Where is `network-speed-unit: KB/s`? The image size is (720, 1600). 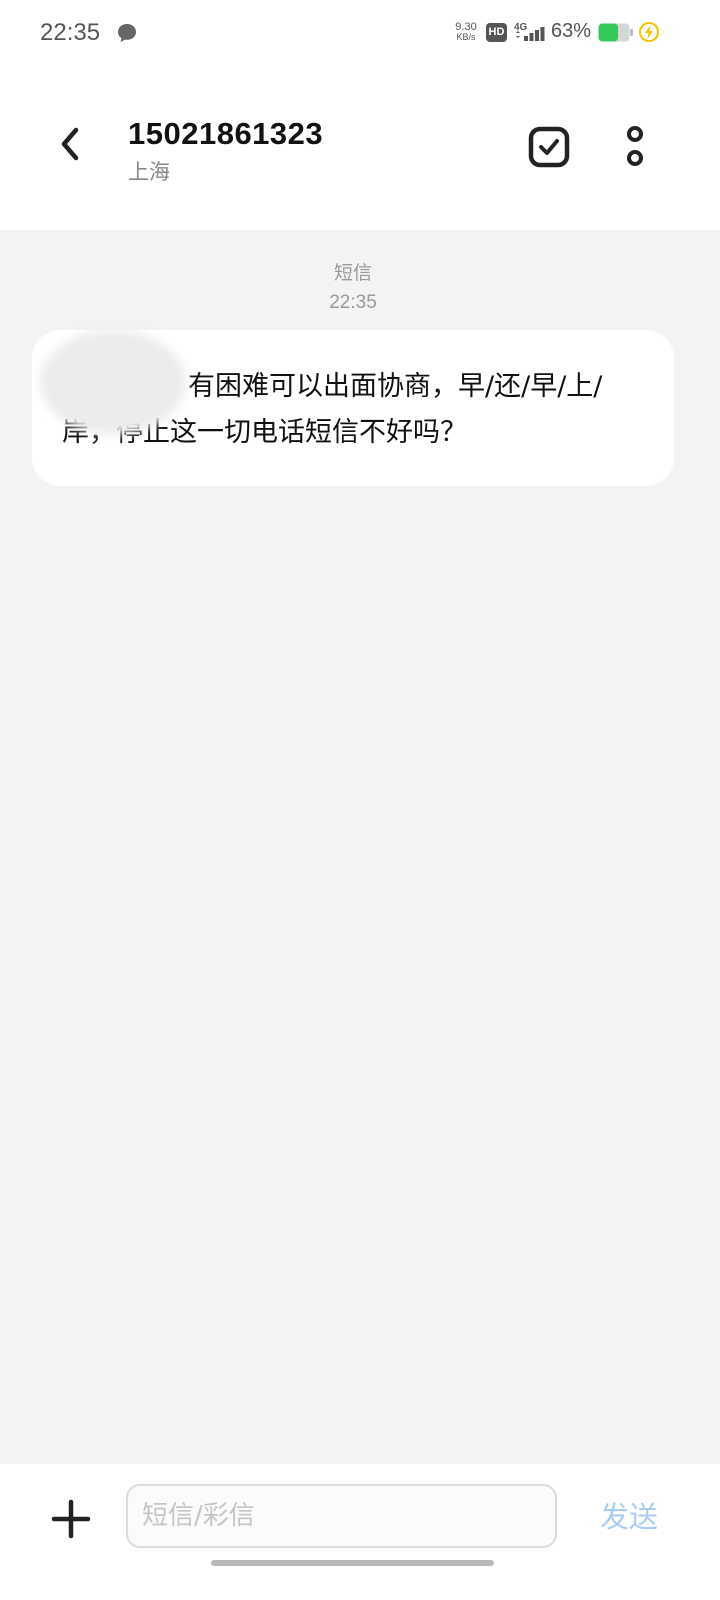
network-speed-unit: KB/s is located at coordinates (466, 37).